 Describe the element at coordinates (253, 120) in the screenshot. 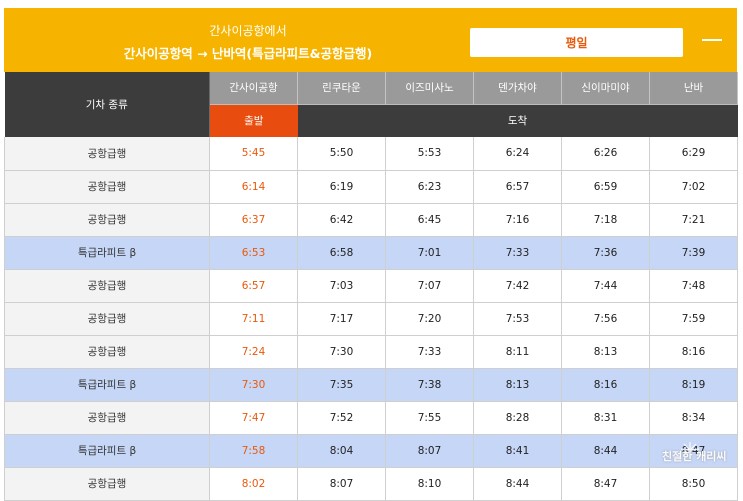

I see `departure-label: 출발` at that location.